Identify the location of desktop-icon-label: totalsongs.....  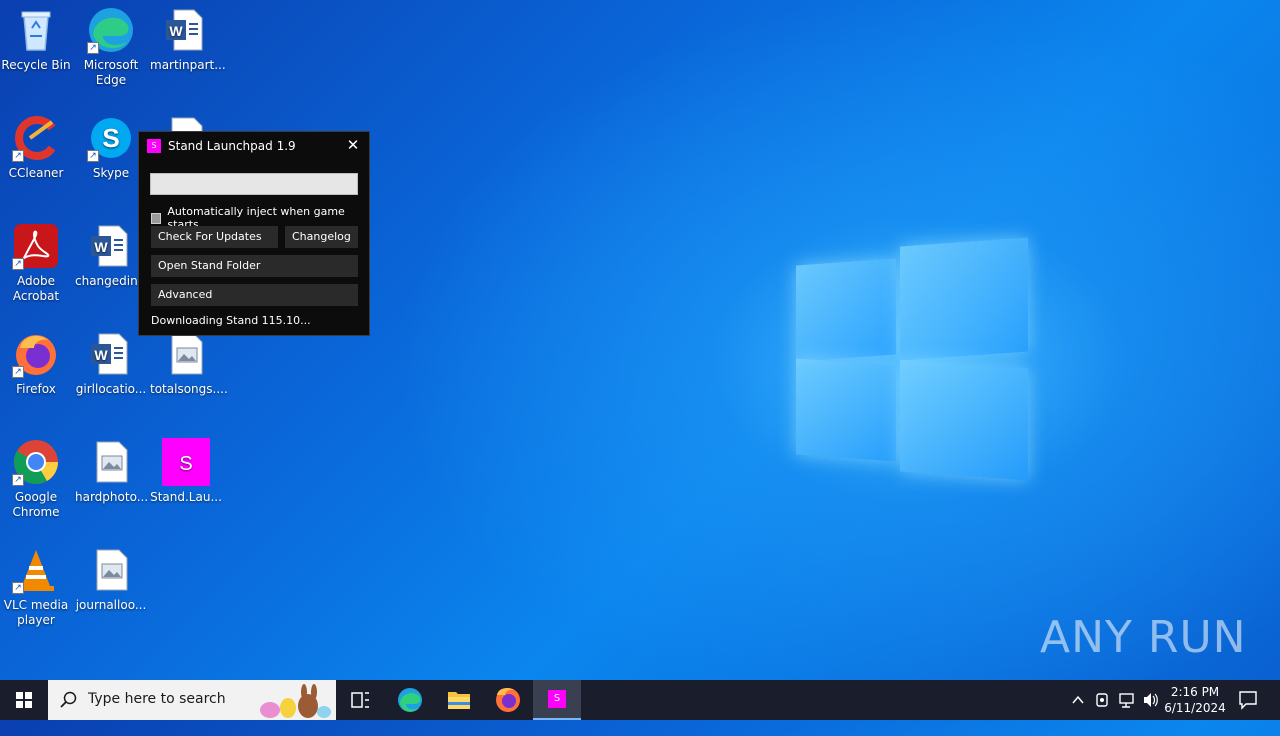
(189, 389).